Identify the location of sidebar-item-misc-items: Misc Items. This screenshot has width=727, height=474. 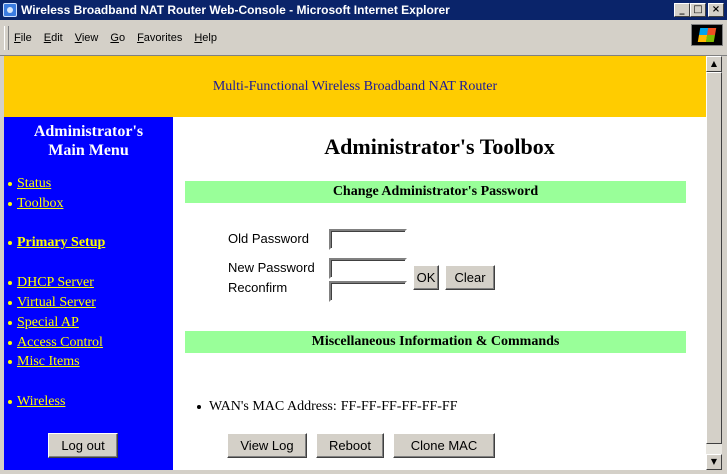
(44, 362).